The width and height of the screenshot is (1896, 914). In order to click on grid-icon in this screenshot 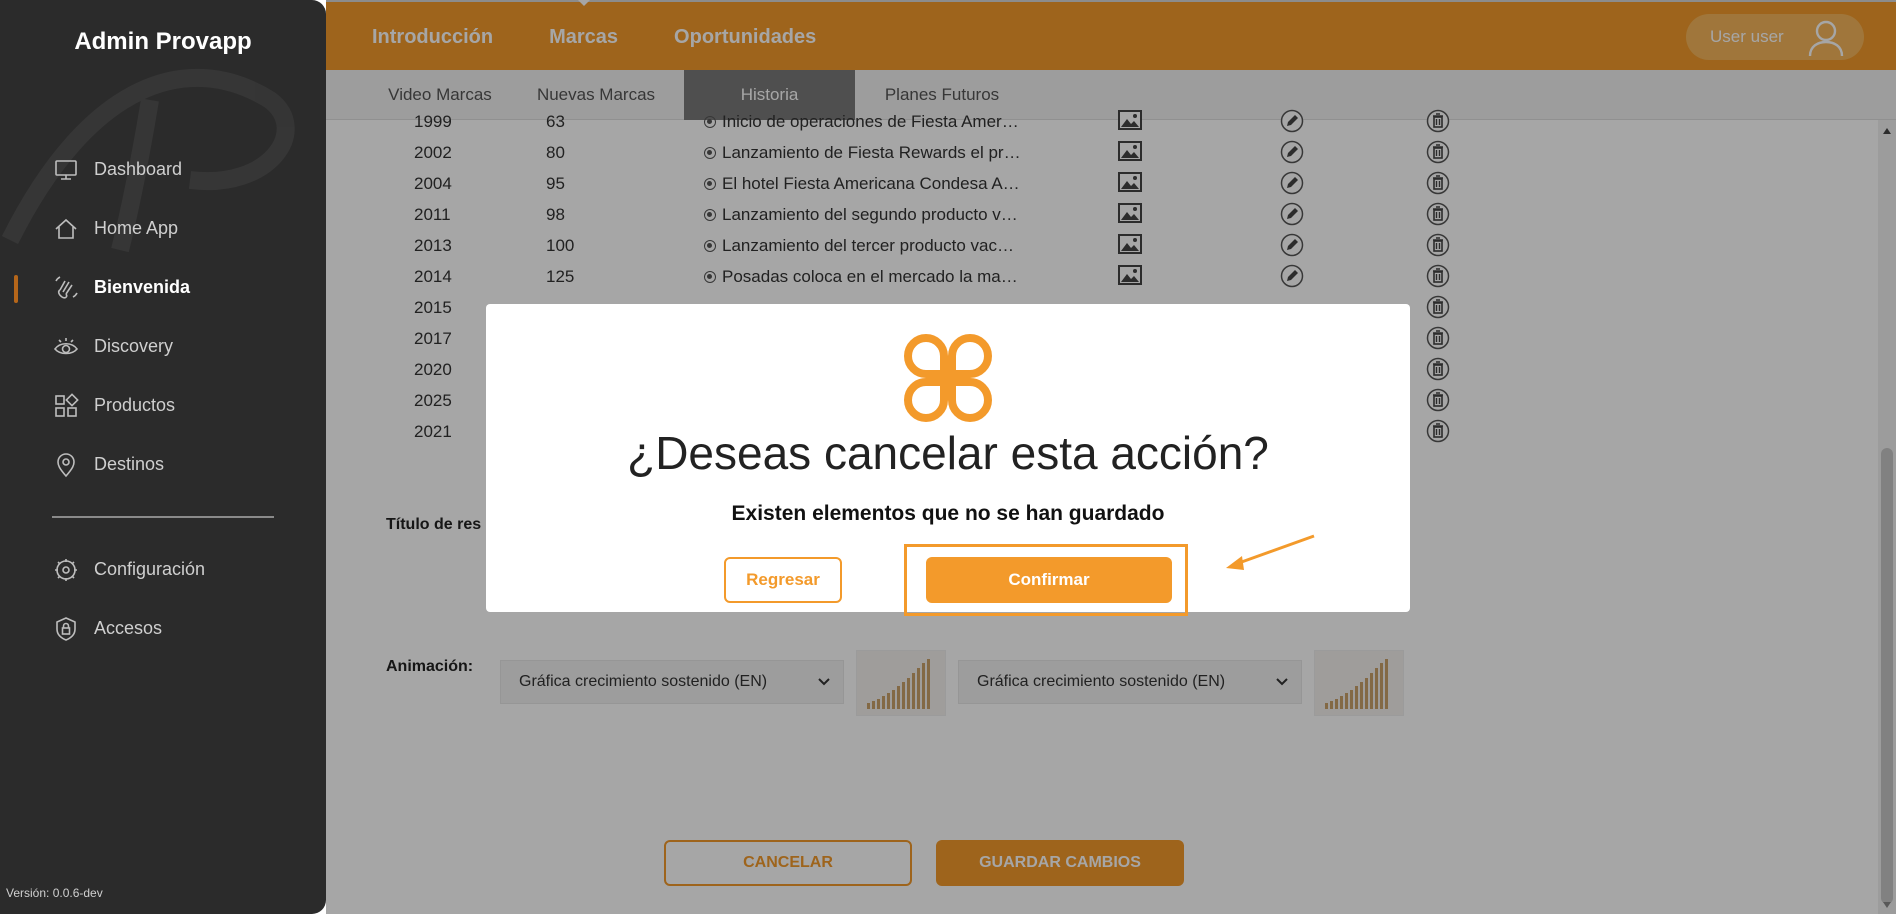, I will do `click(66, 406)`.